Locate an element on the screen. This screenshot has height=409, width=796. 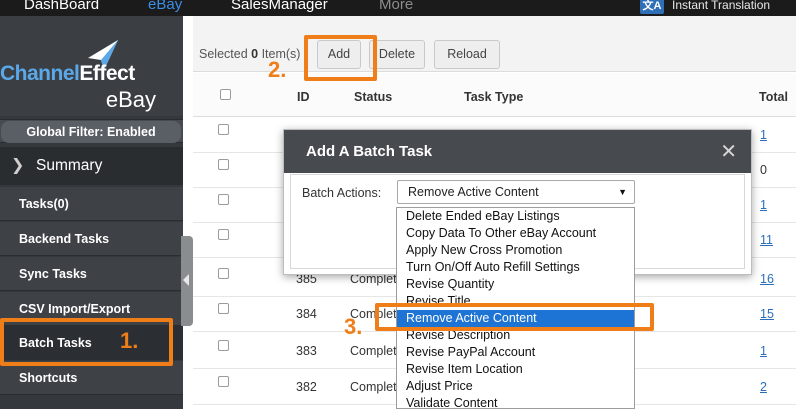
sidebar-item-tasks: Tasks(0) is located at coordinates (91, 204).